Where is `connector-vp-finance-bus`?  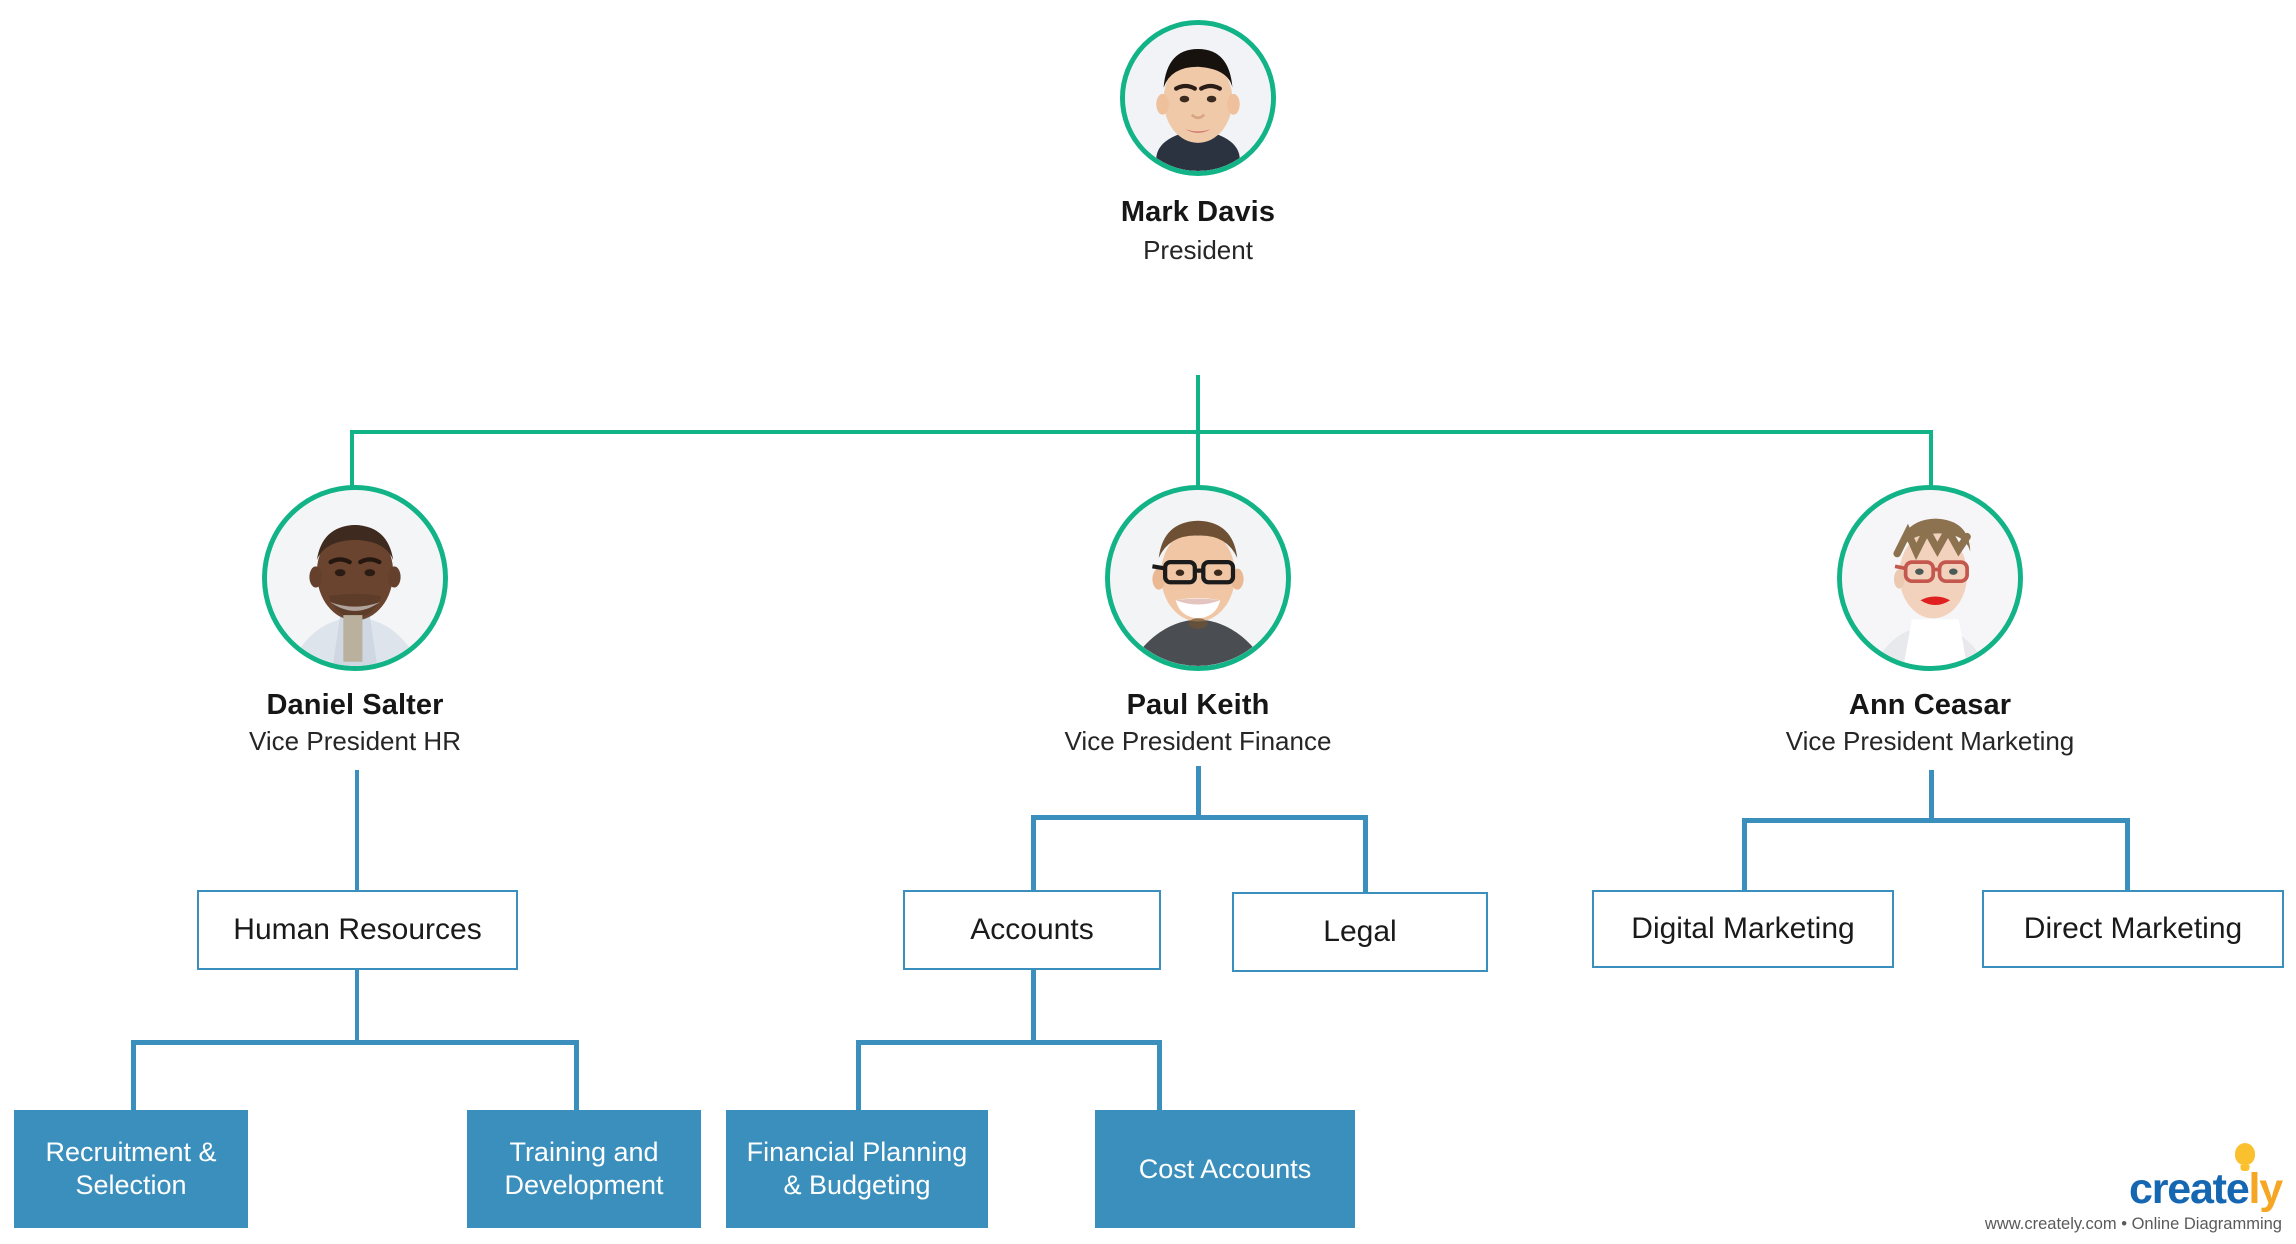
connector-vp-finance-bus is located at coordinates (1199, 817).